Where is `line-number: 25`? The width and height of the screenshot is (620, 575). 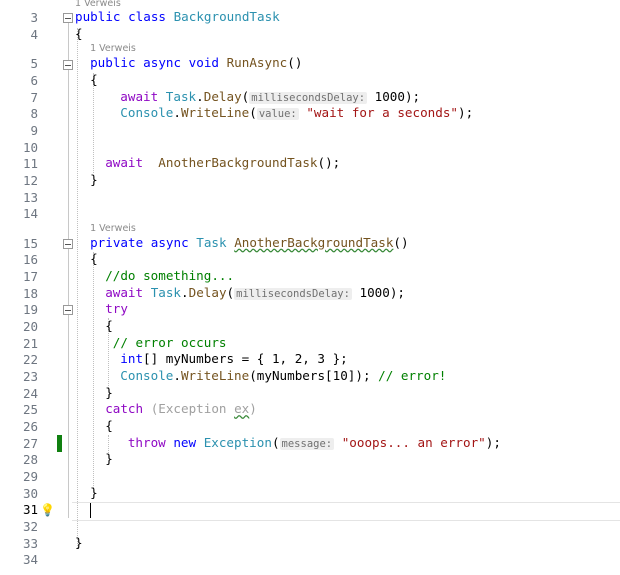 line-number: 25 is located at coordinates (30, 410).